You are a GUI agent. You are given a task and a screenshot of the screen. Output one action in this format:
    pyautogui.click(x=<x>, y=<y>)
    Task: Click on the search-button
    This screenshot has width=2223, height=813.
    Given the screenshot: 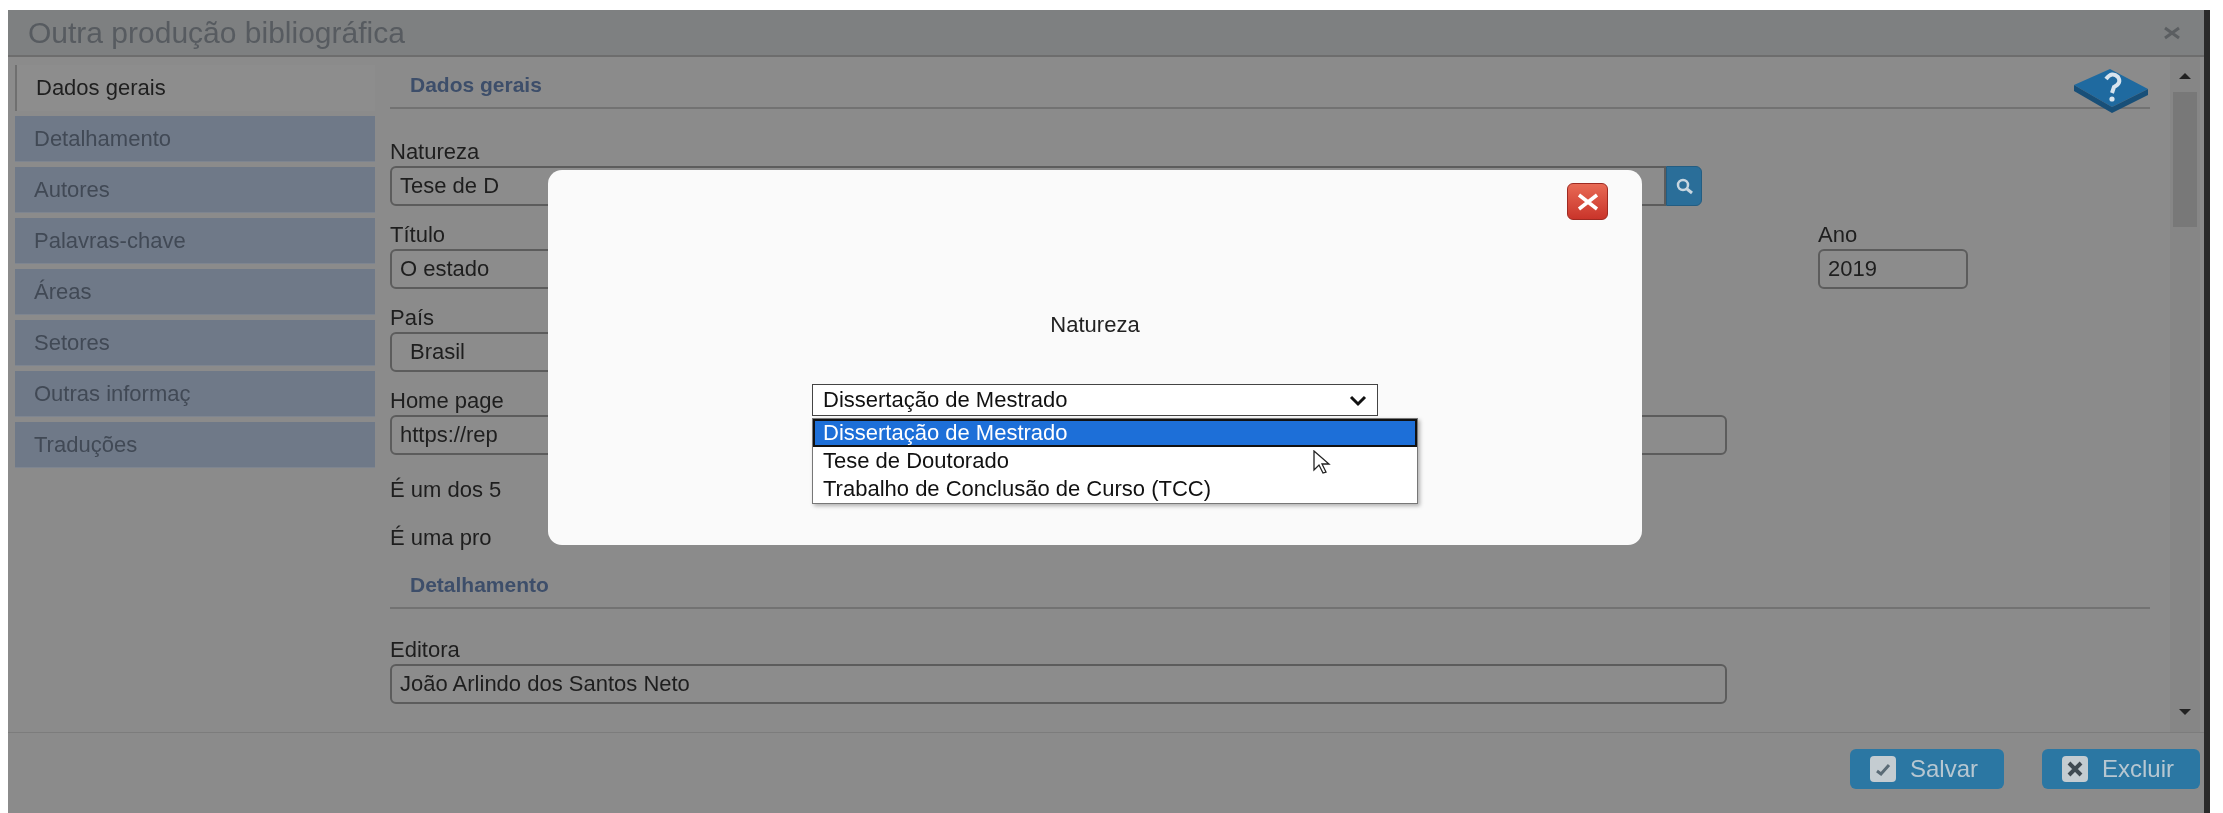 What is the action you would take?
    pyautogui.click(x=1684, y=186)
    